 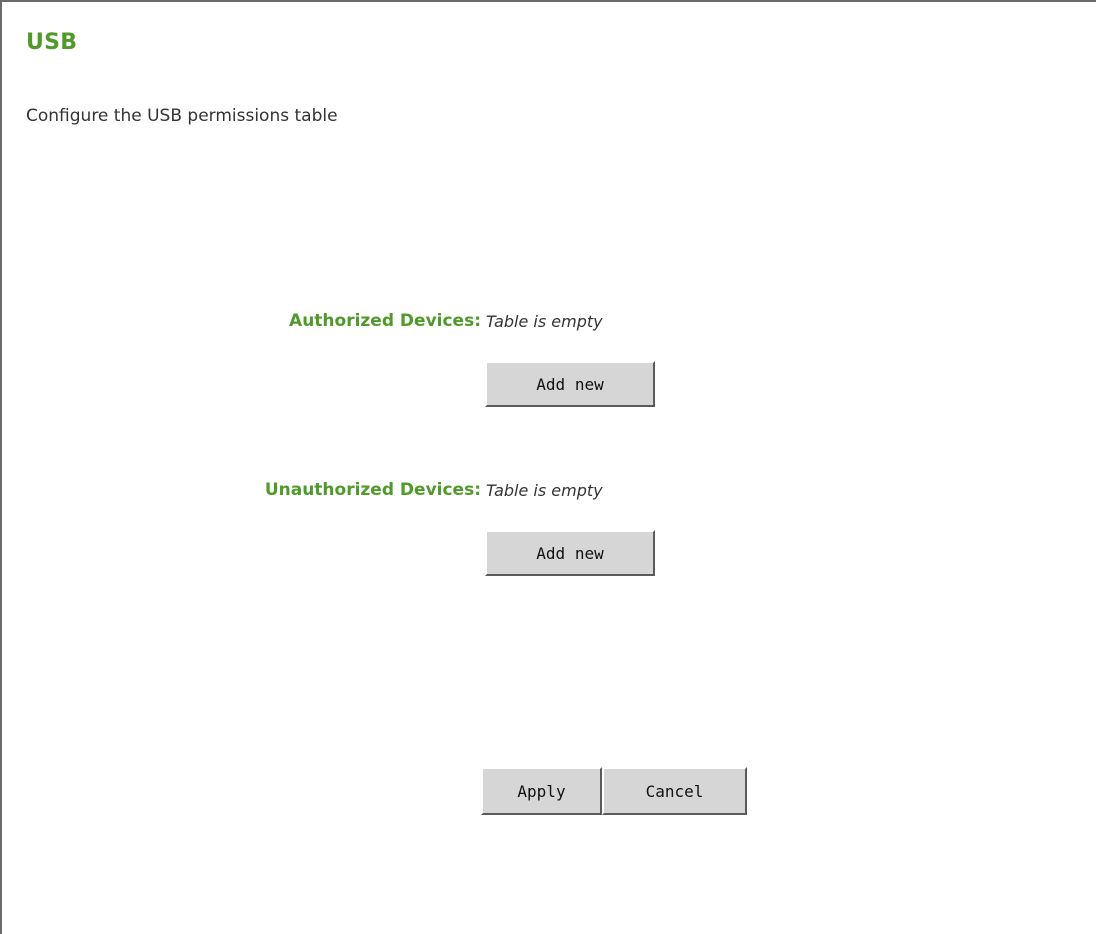 I want to click on unauthorized-add-new-button: Add new, so click(x=570, y=553).